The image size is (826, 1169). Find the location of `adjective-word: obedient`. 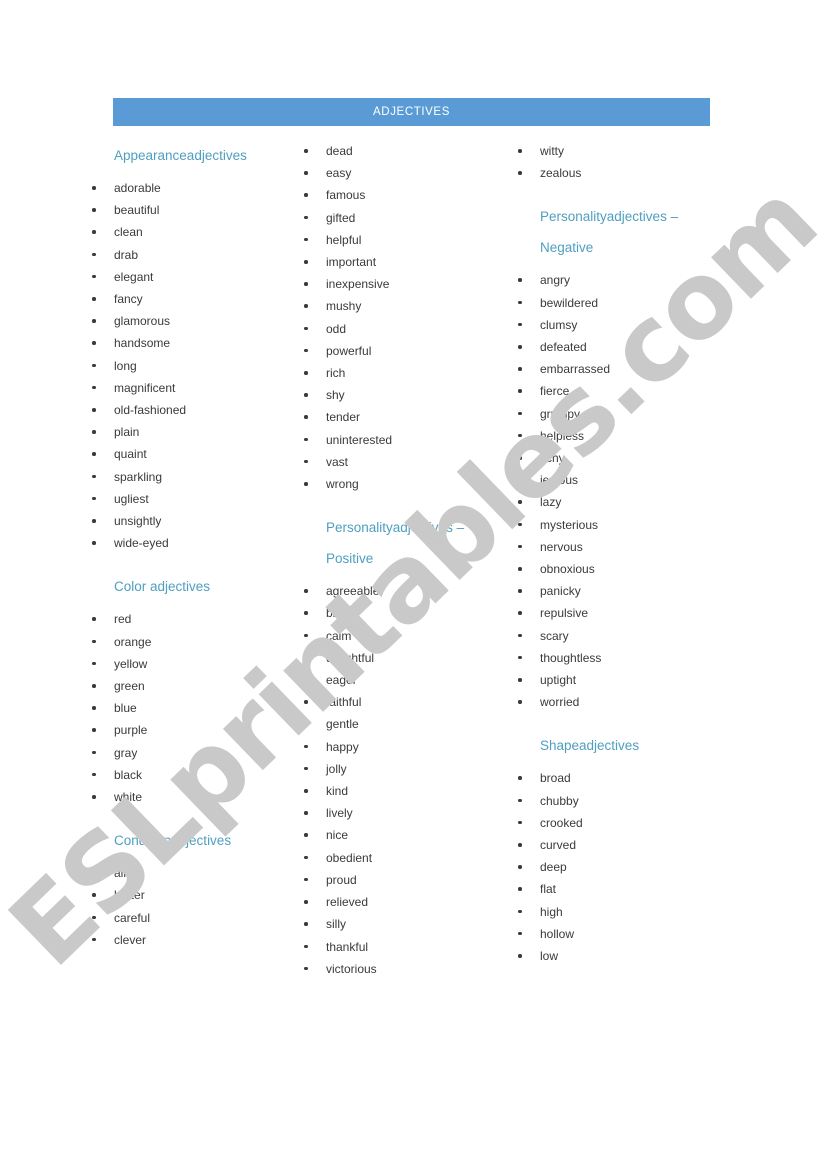

adjective-word: obedient is located at coordinates (349, 857).